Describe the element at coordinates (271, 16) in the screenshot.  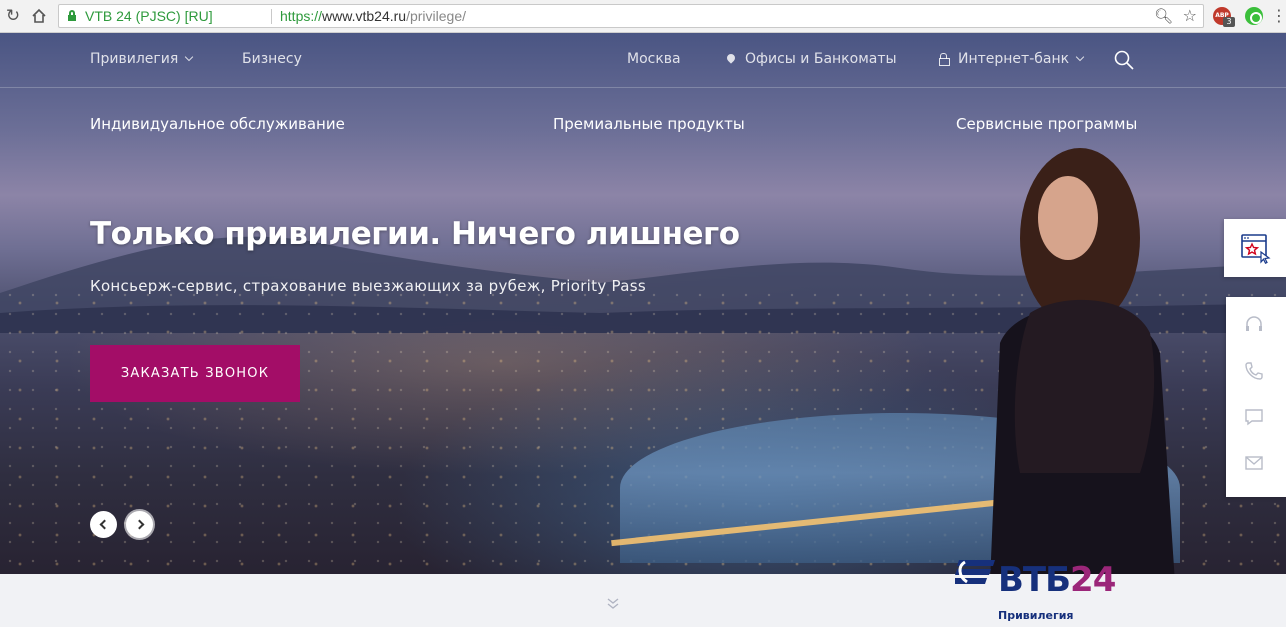
I see `address-divider` at that location.